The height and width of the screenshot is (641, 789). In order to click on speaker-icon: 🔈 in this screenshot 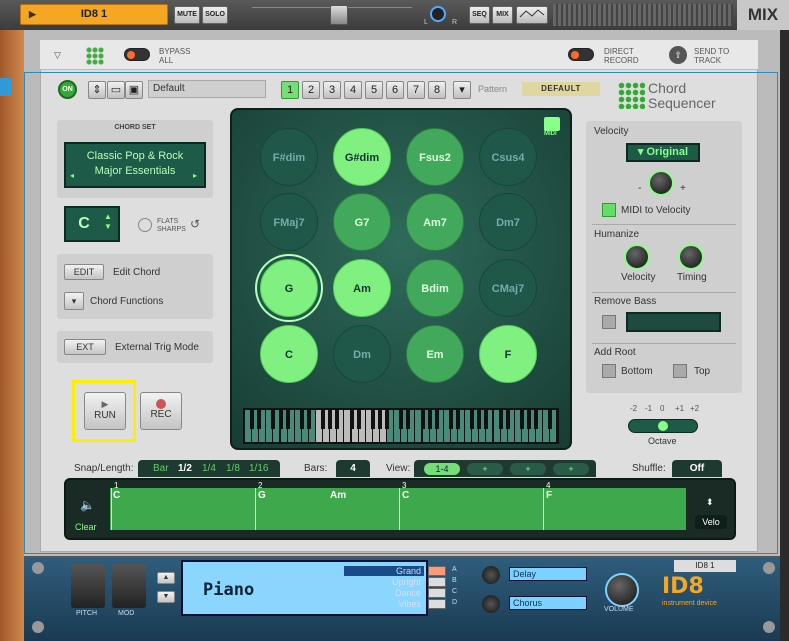, I will do `click(87, 505)`.